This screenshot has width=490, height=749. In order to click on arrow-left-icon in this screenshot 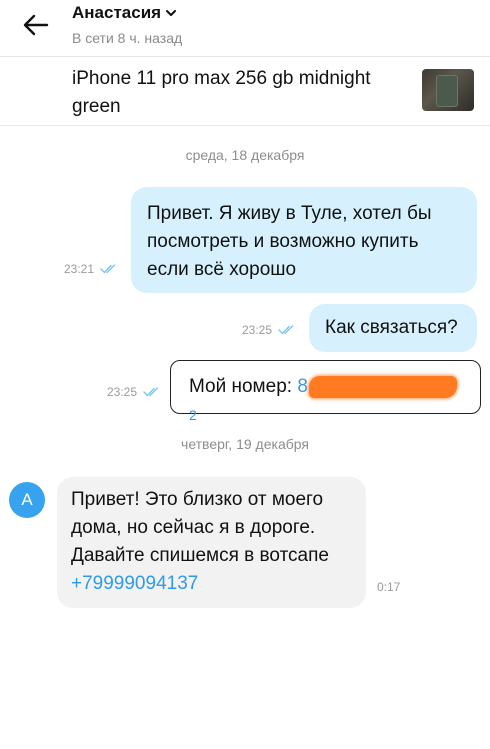, I will do `click(36, 25)`.